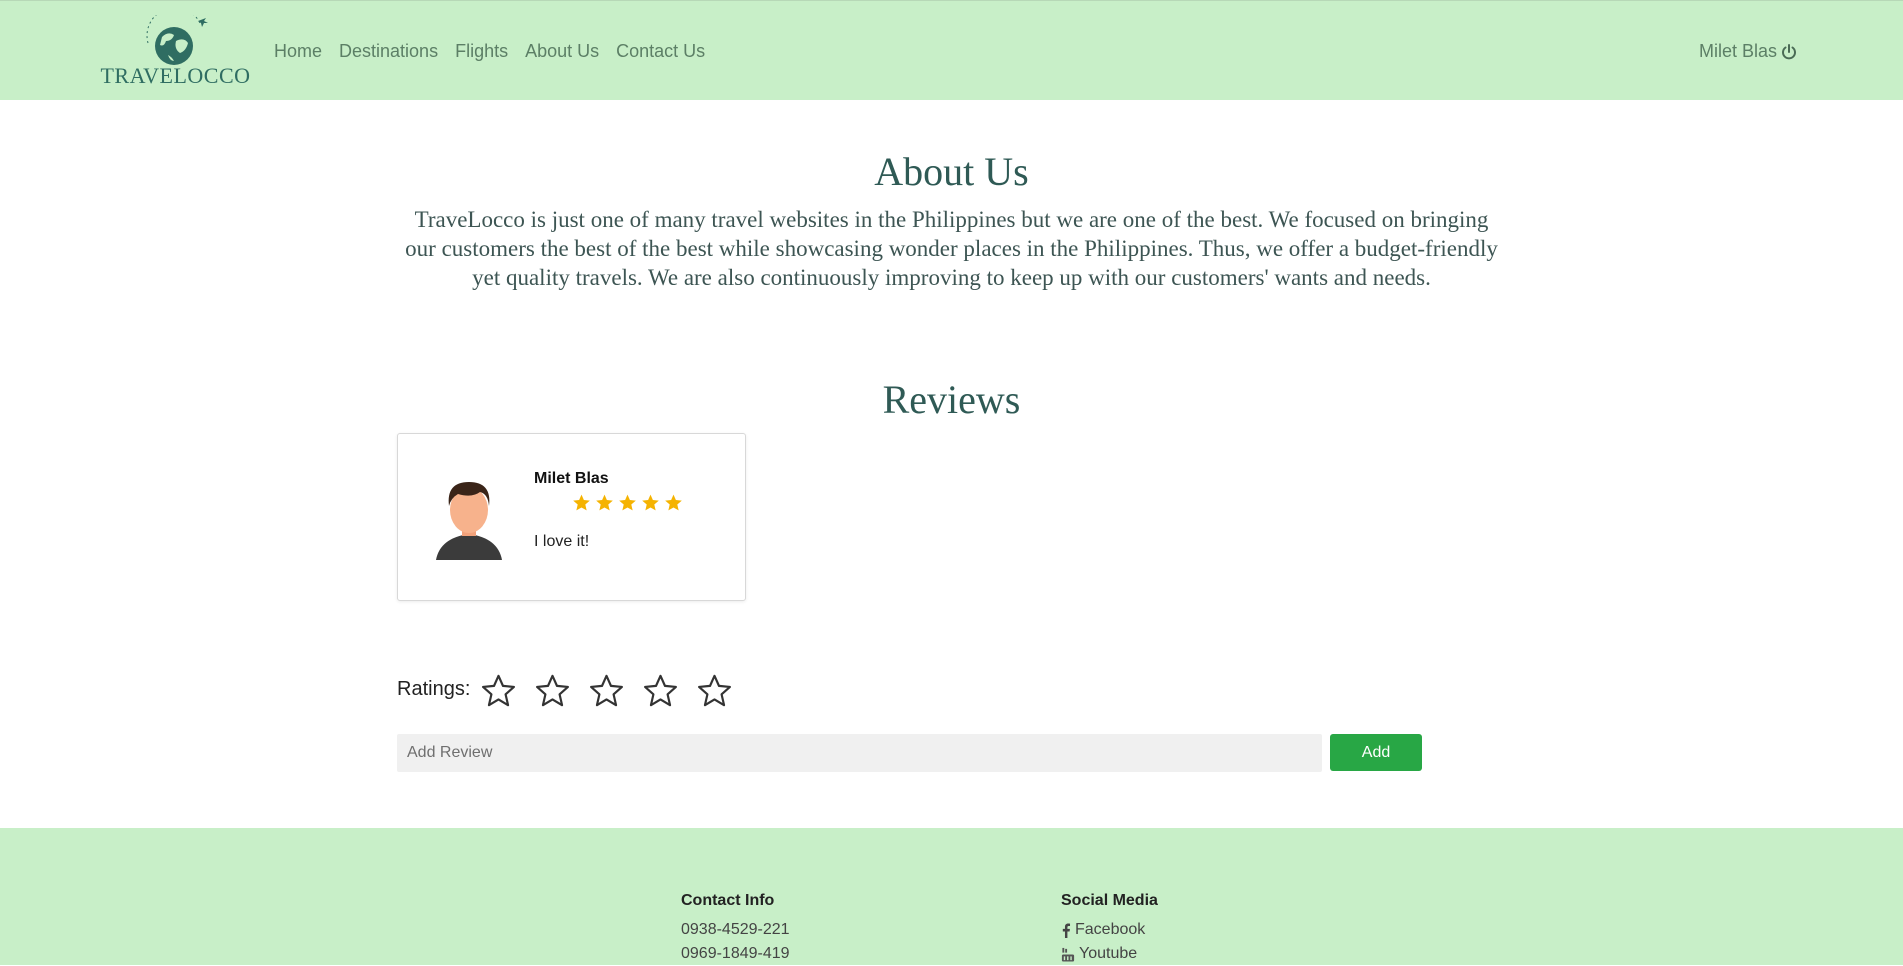  What do you see at coordinates (1737, 51) in the screenshot?
I see `user-name: Milet Blas` at bounding box center [1737, 51].